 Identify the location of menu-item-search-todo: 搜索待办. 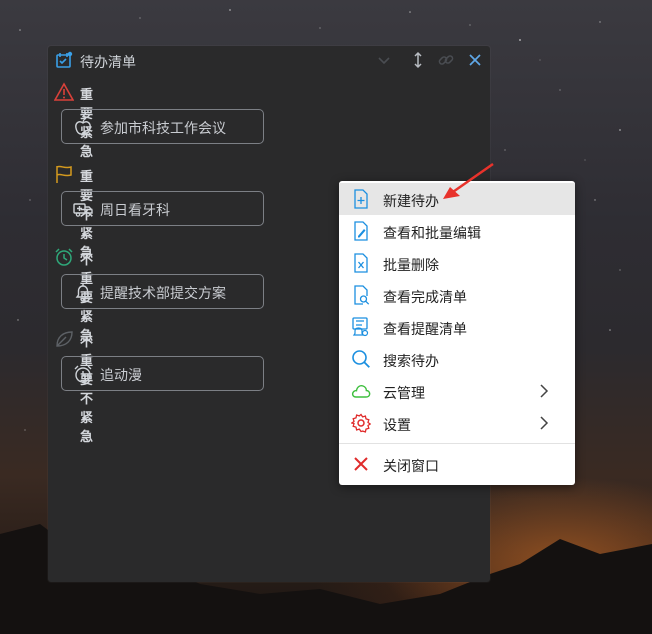
(457, 359).